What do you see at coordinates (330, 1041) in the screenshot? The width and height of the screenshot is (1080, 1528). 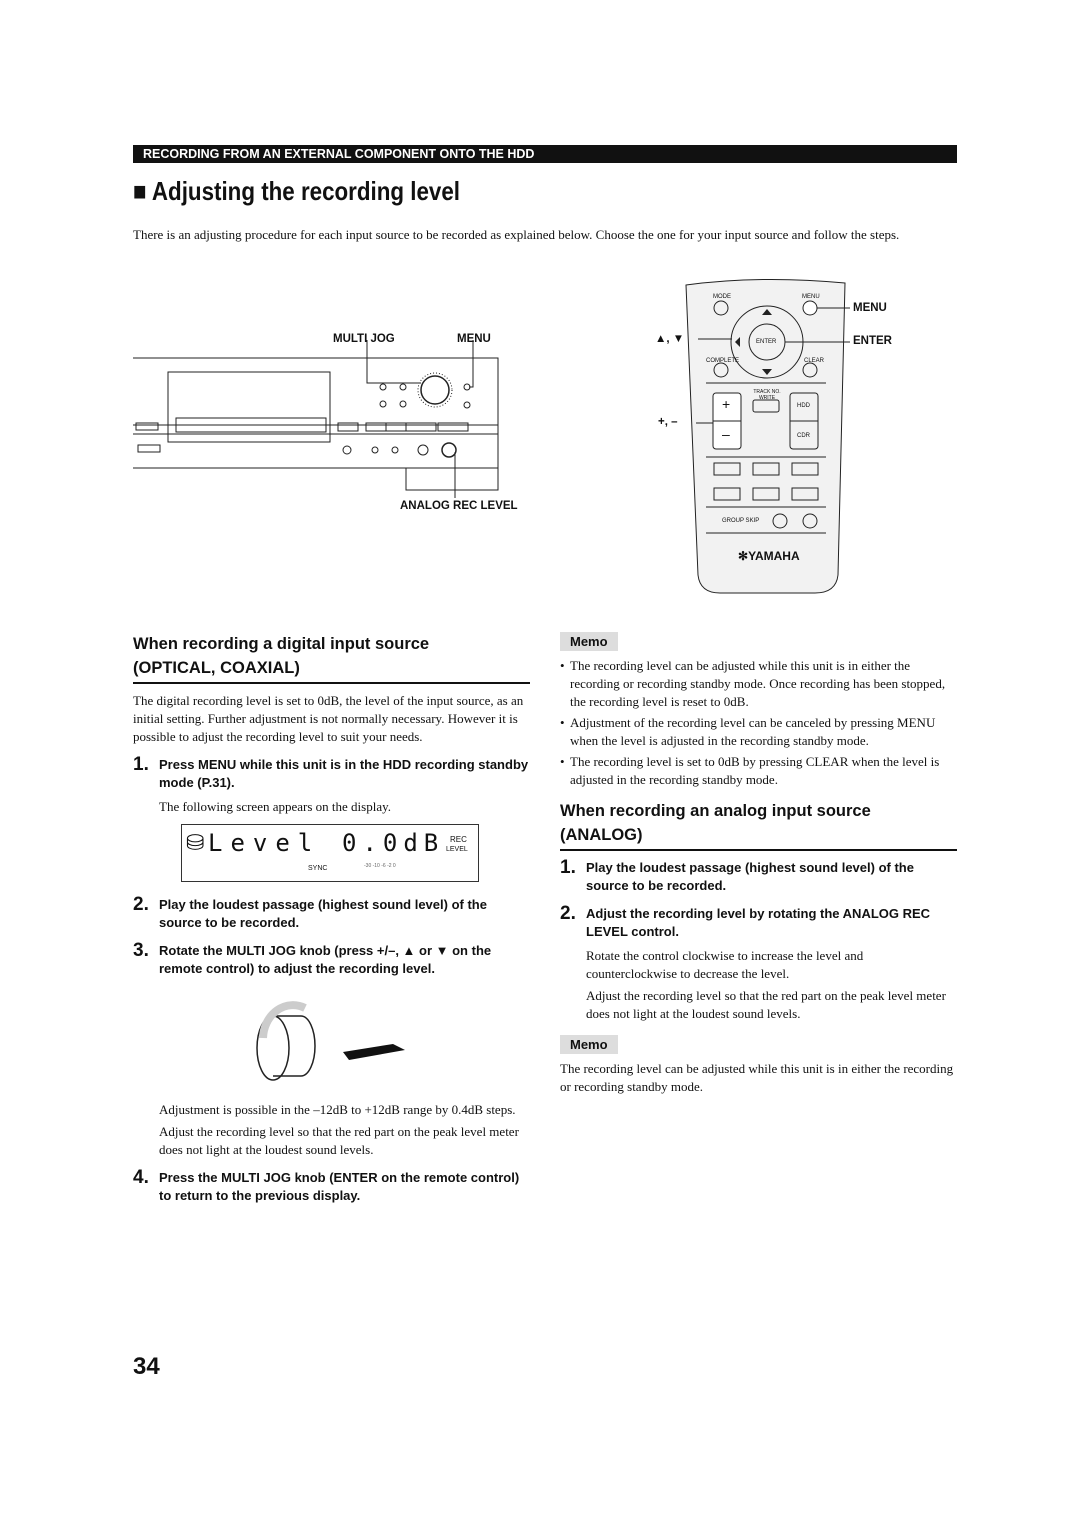 I see `rotate-knob-icon` at bounding box center [330, 1041].